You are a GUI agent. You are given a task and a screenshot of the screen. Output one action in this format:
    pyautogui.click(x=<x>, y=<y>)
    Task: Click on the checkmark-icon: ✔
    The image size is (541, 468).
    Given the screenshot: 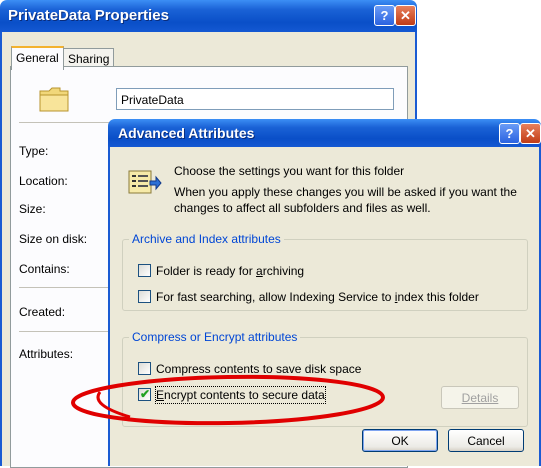 What is the action you would take?
    pyautogui.click(x=145, y=394)
    